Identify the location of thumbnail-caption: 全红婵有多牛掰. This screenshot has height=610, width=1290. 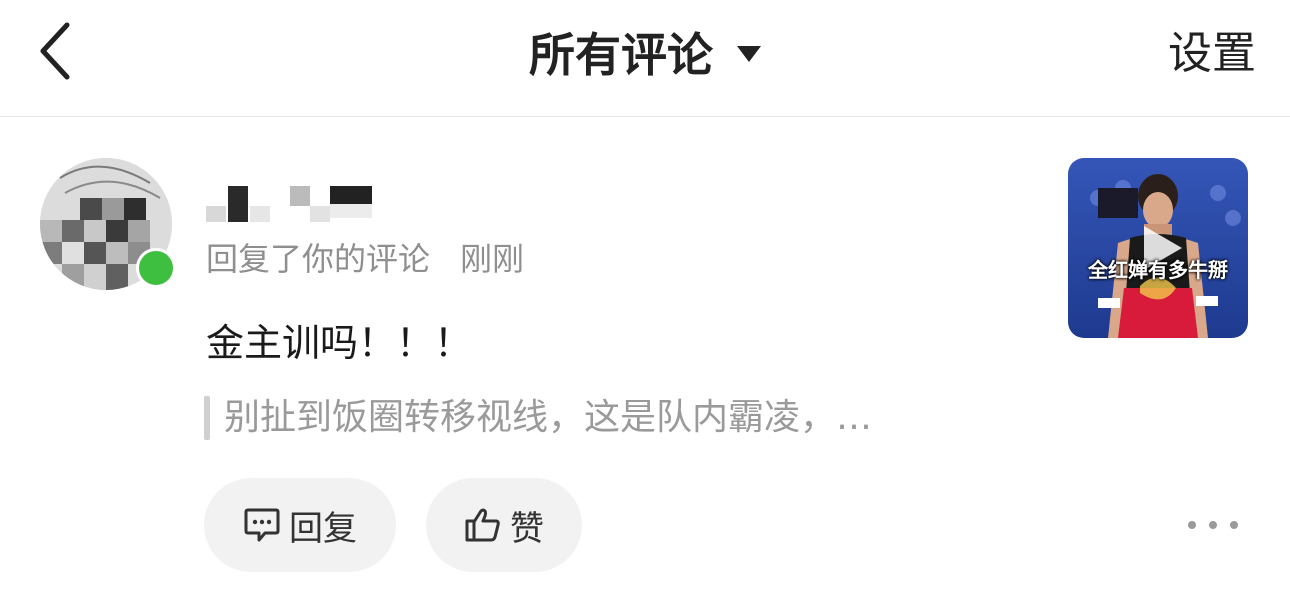
(1158, 270).